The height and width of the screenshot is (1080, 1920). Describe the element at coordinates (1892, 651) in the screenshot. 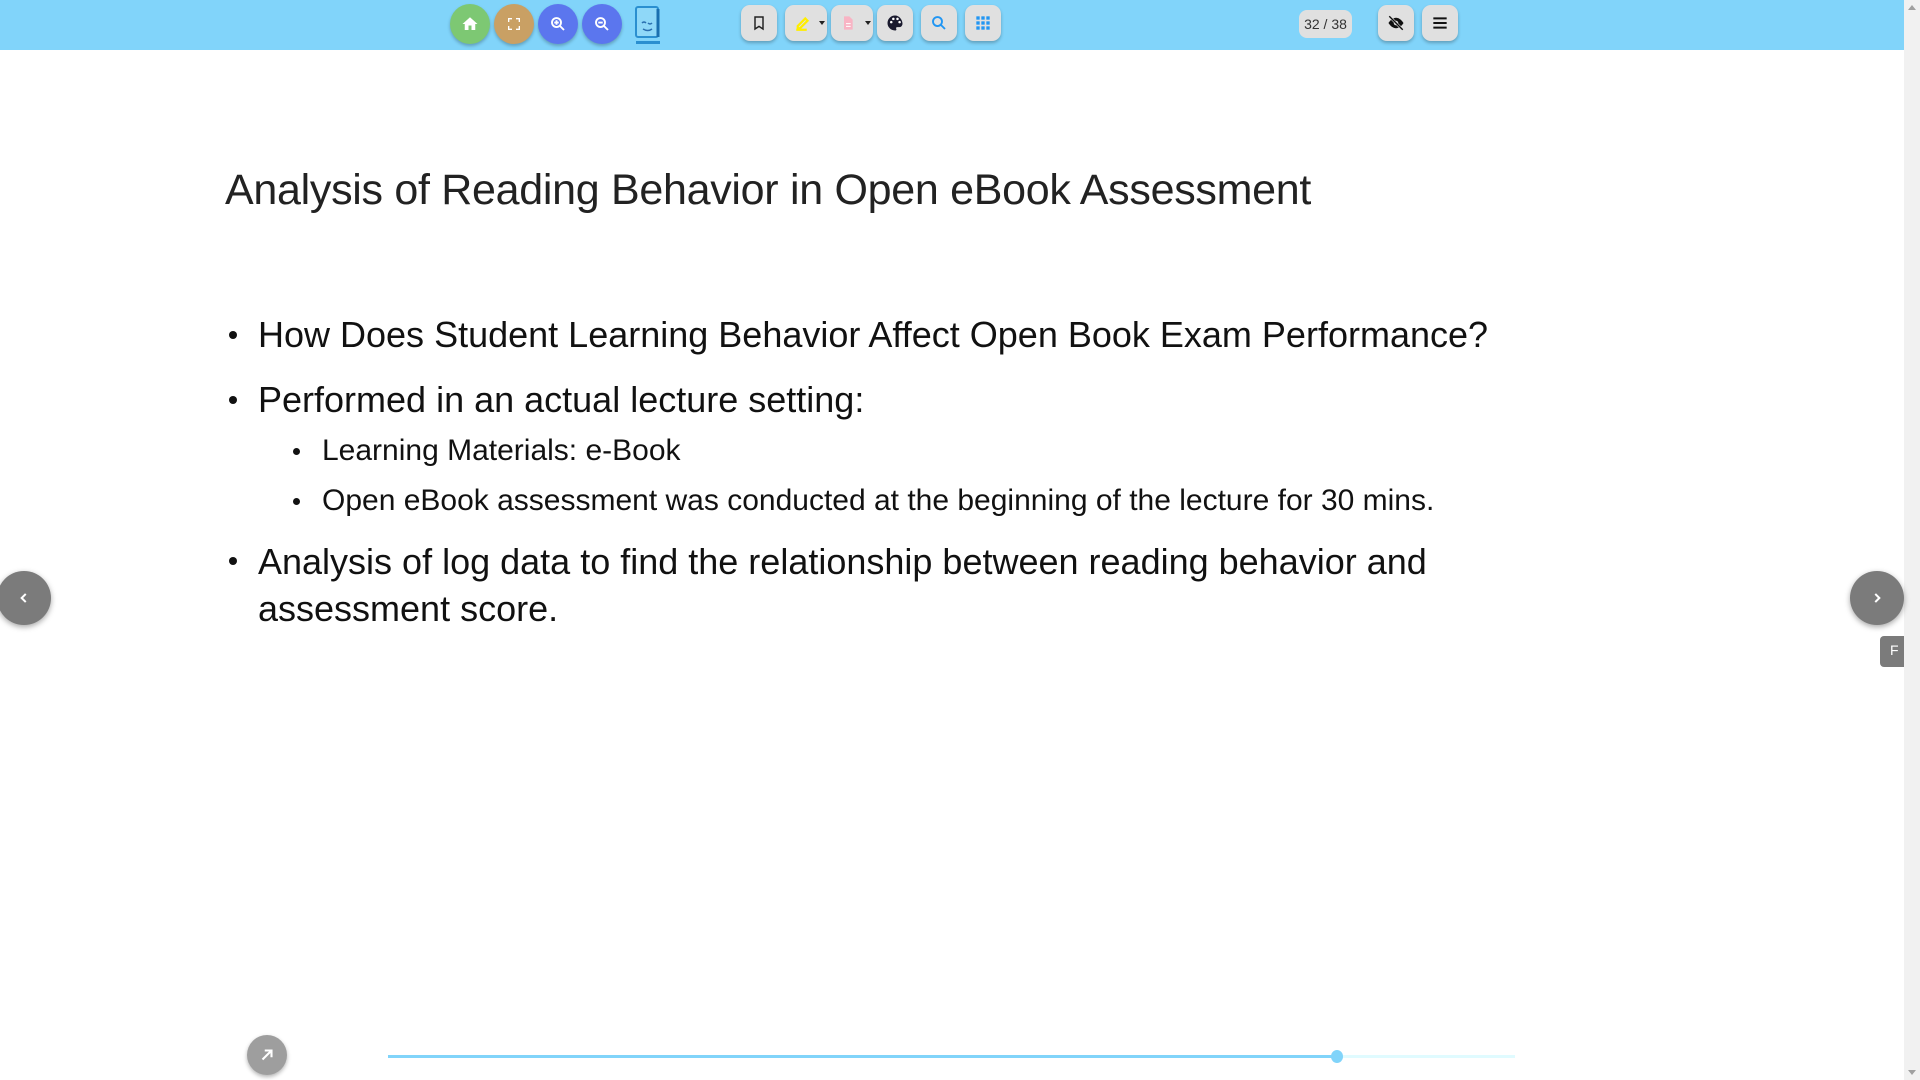

I see `side-tab: F` at that location.